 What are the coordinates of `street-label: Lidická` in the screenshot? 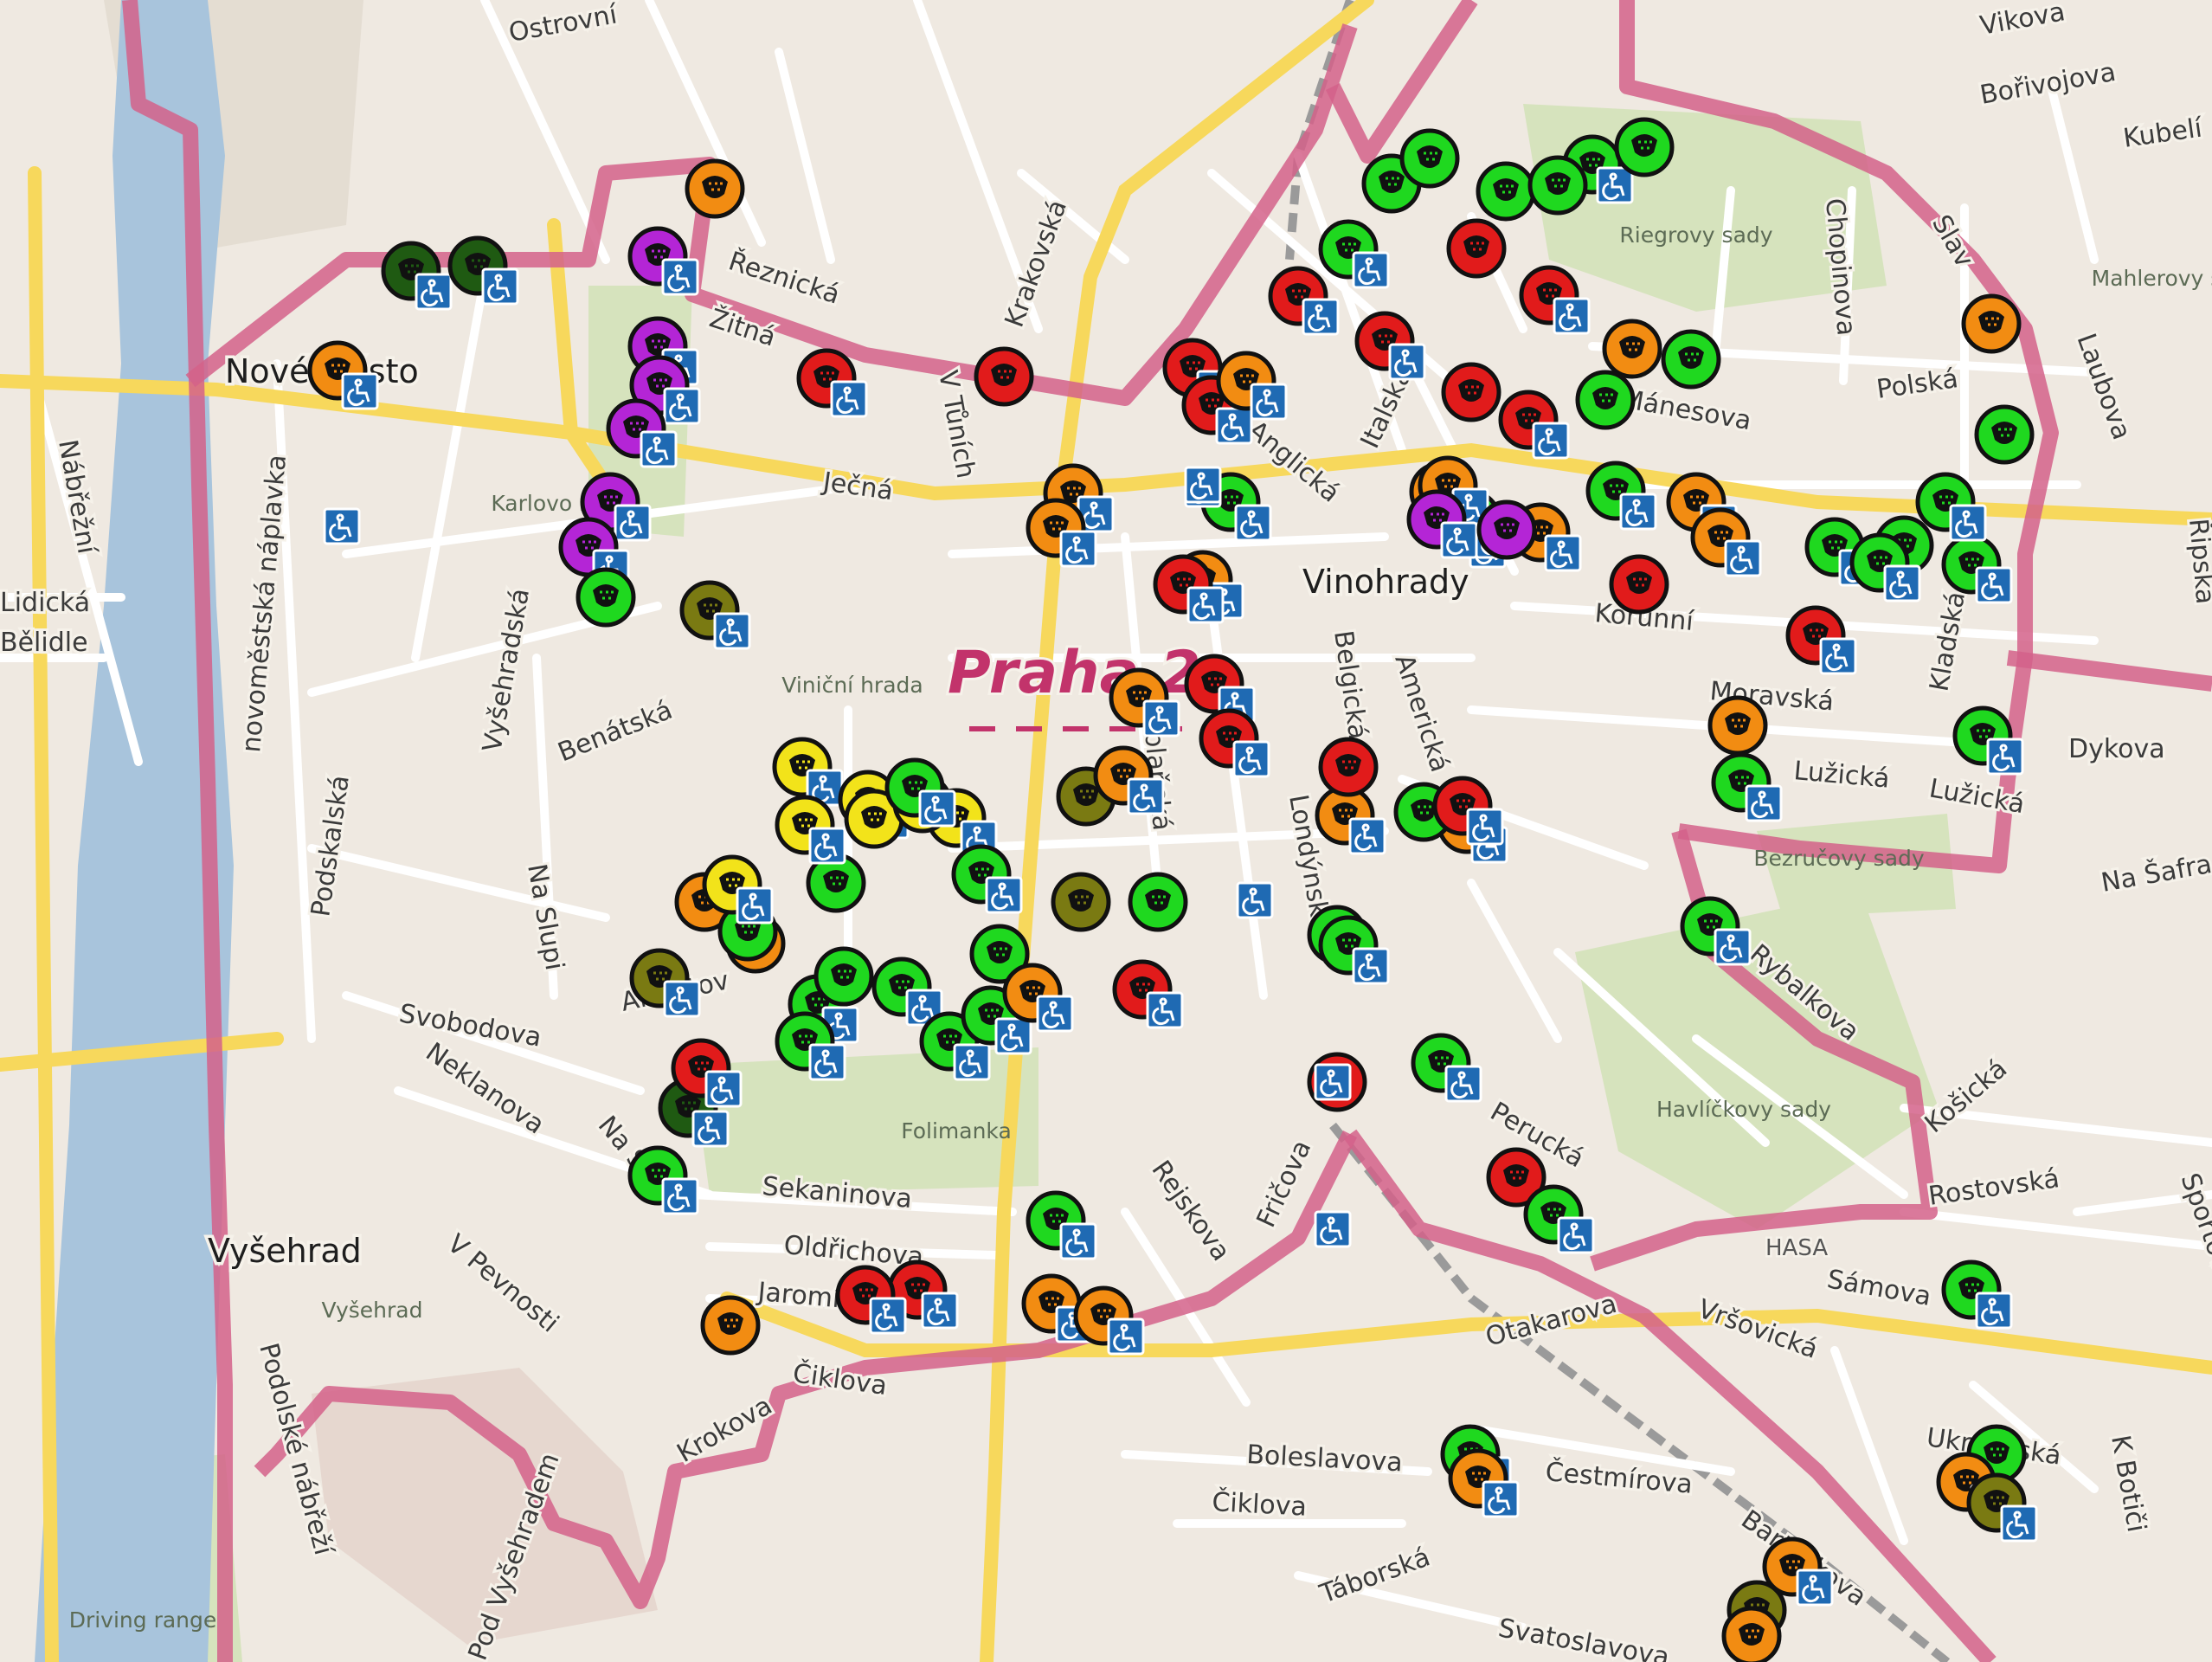 It's located at (45, 603).